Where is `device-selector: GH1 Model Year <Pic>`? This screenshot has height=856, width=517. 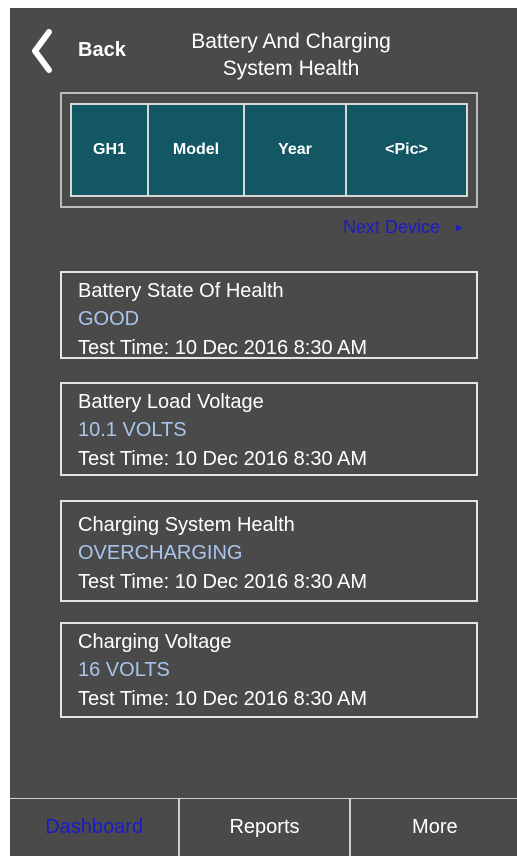 device-selector: GH1 Model Year <Pic> is located at coordinates (269, 150).